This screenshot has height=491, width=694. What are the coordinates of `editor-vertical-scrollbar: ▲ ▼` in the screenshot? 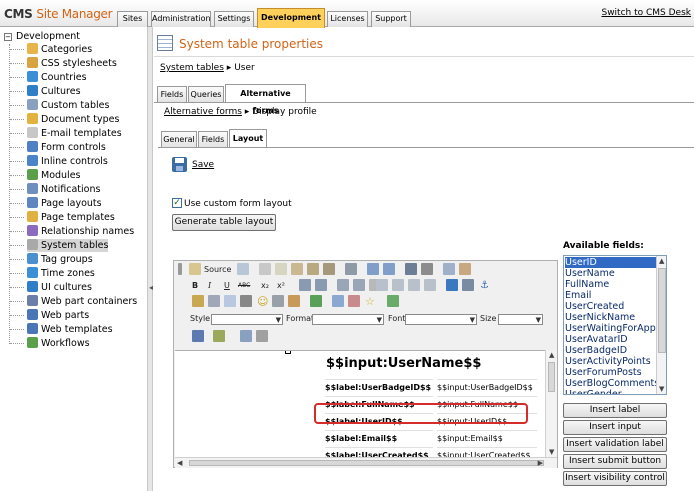 It's located at (551, 403).